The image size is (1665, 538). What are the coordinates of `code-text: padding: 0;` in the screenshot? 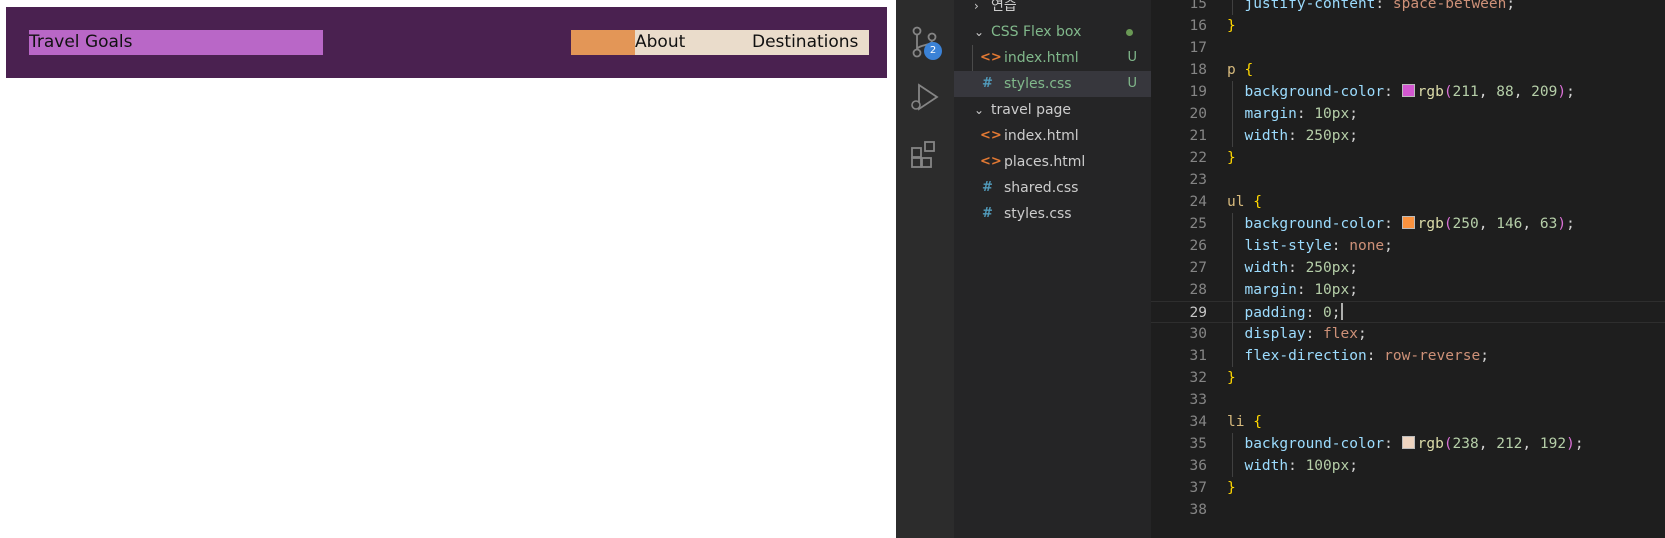 It's located at (1285, 313).